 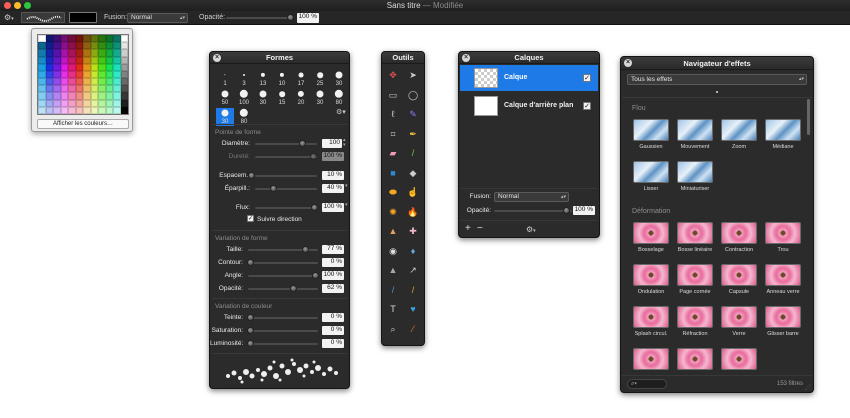 I want to click on angle-knob, so click(x=315, y=275).